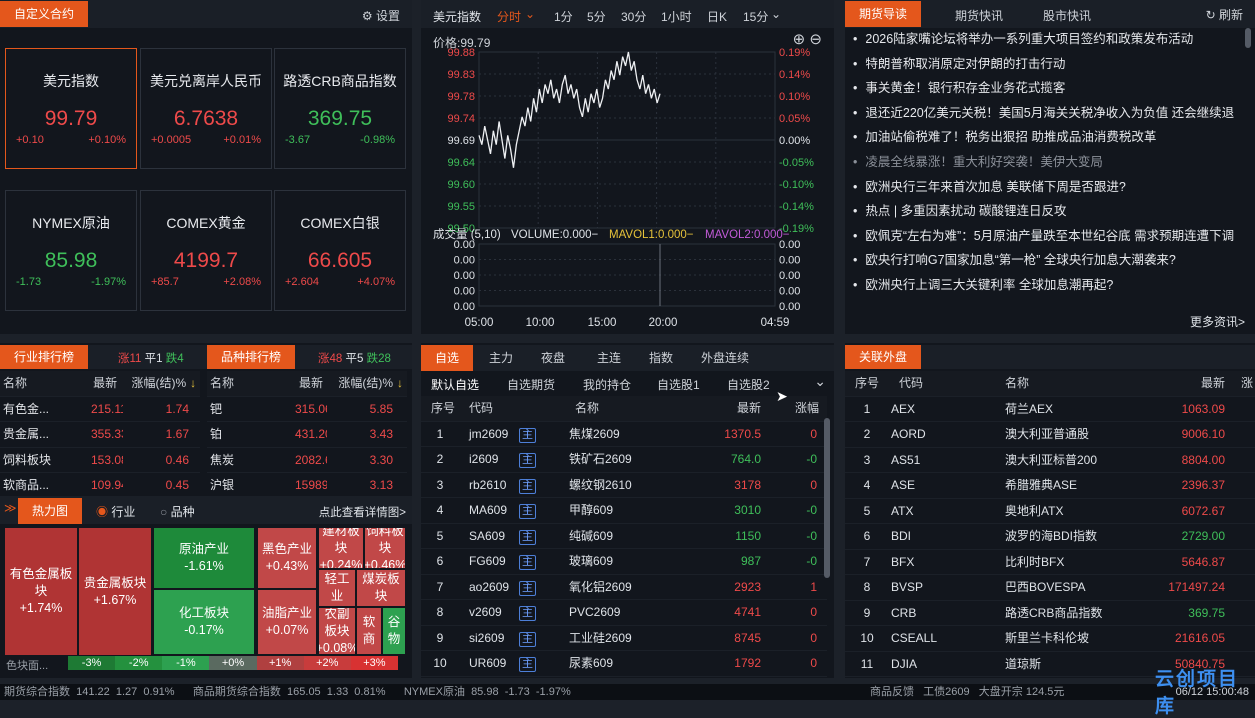  What do you see at coordinates (624, 562) in the screenshot?
I see `table-row: 6 FG609 主 玻璃609 987 -0` at bounding box center [624, 562].